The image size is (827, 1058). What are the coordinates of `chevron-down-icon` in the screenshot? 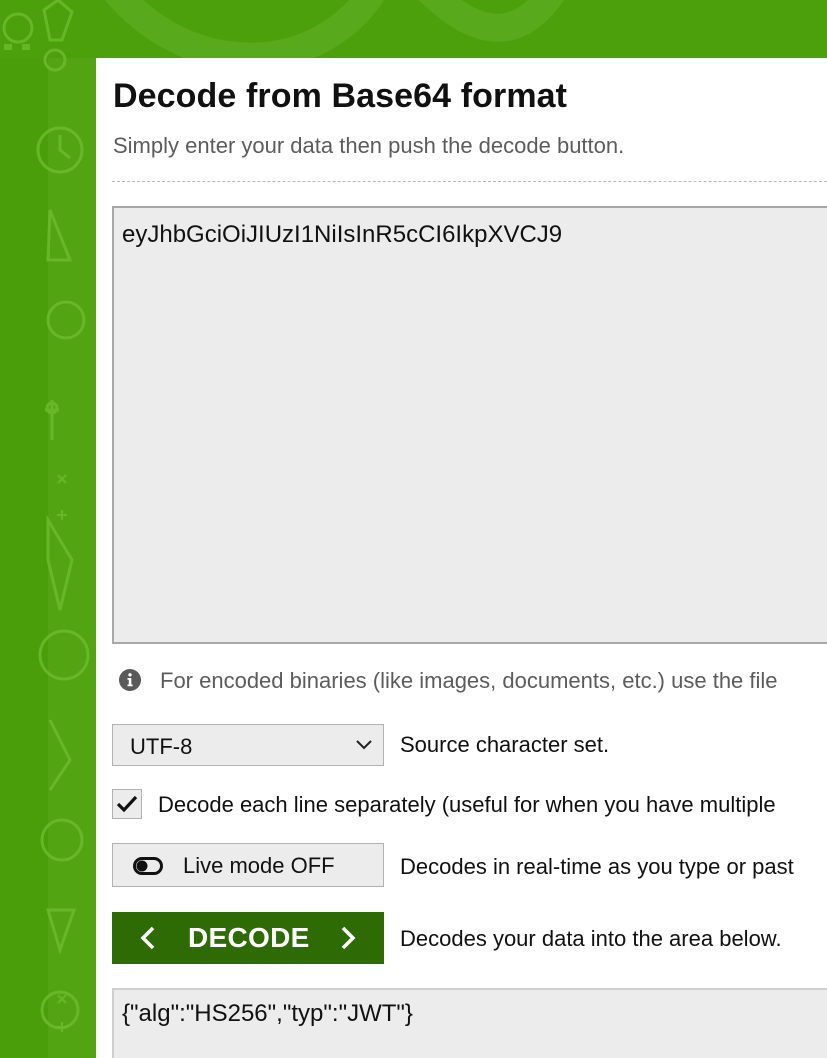 It's located at (364, 745).